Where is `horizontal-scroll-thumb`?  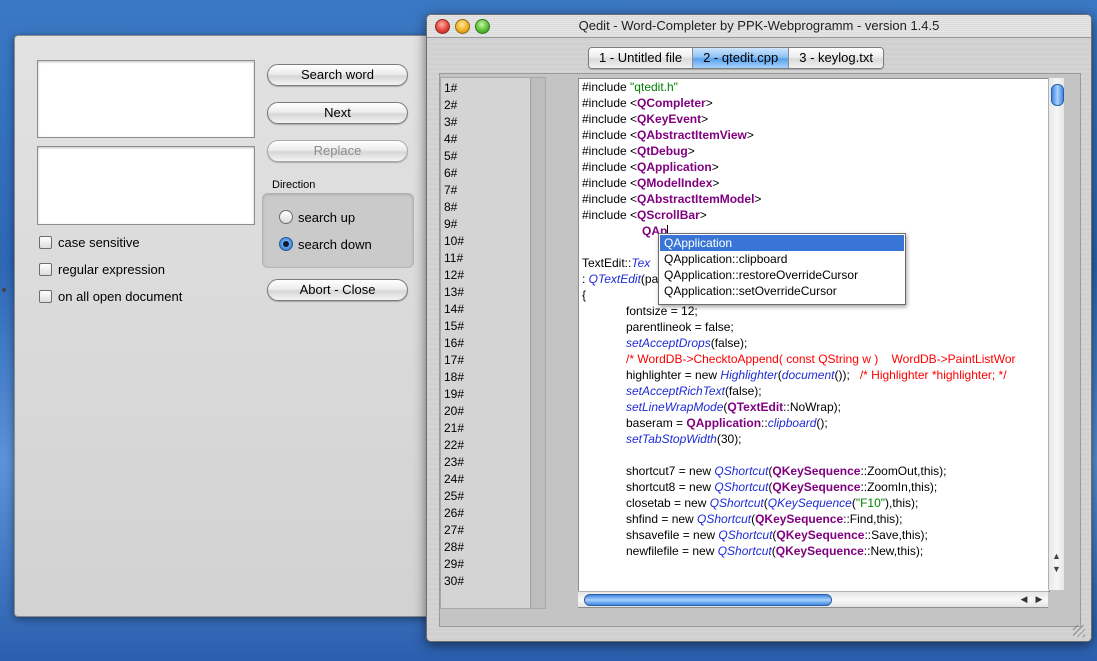 horizontal-scroll-thumb is located at coordinates (708, 600).